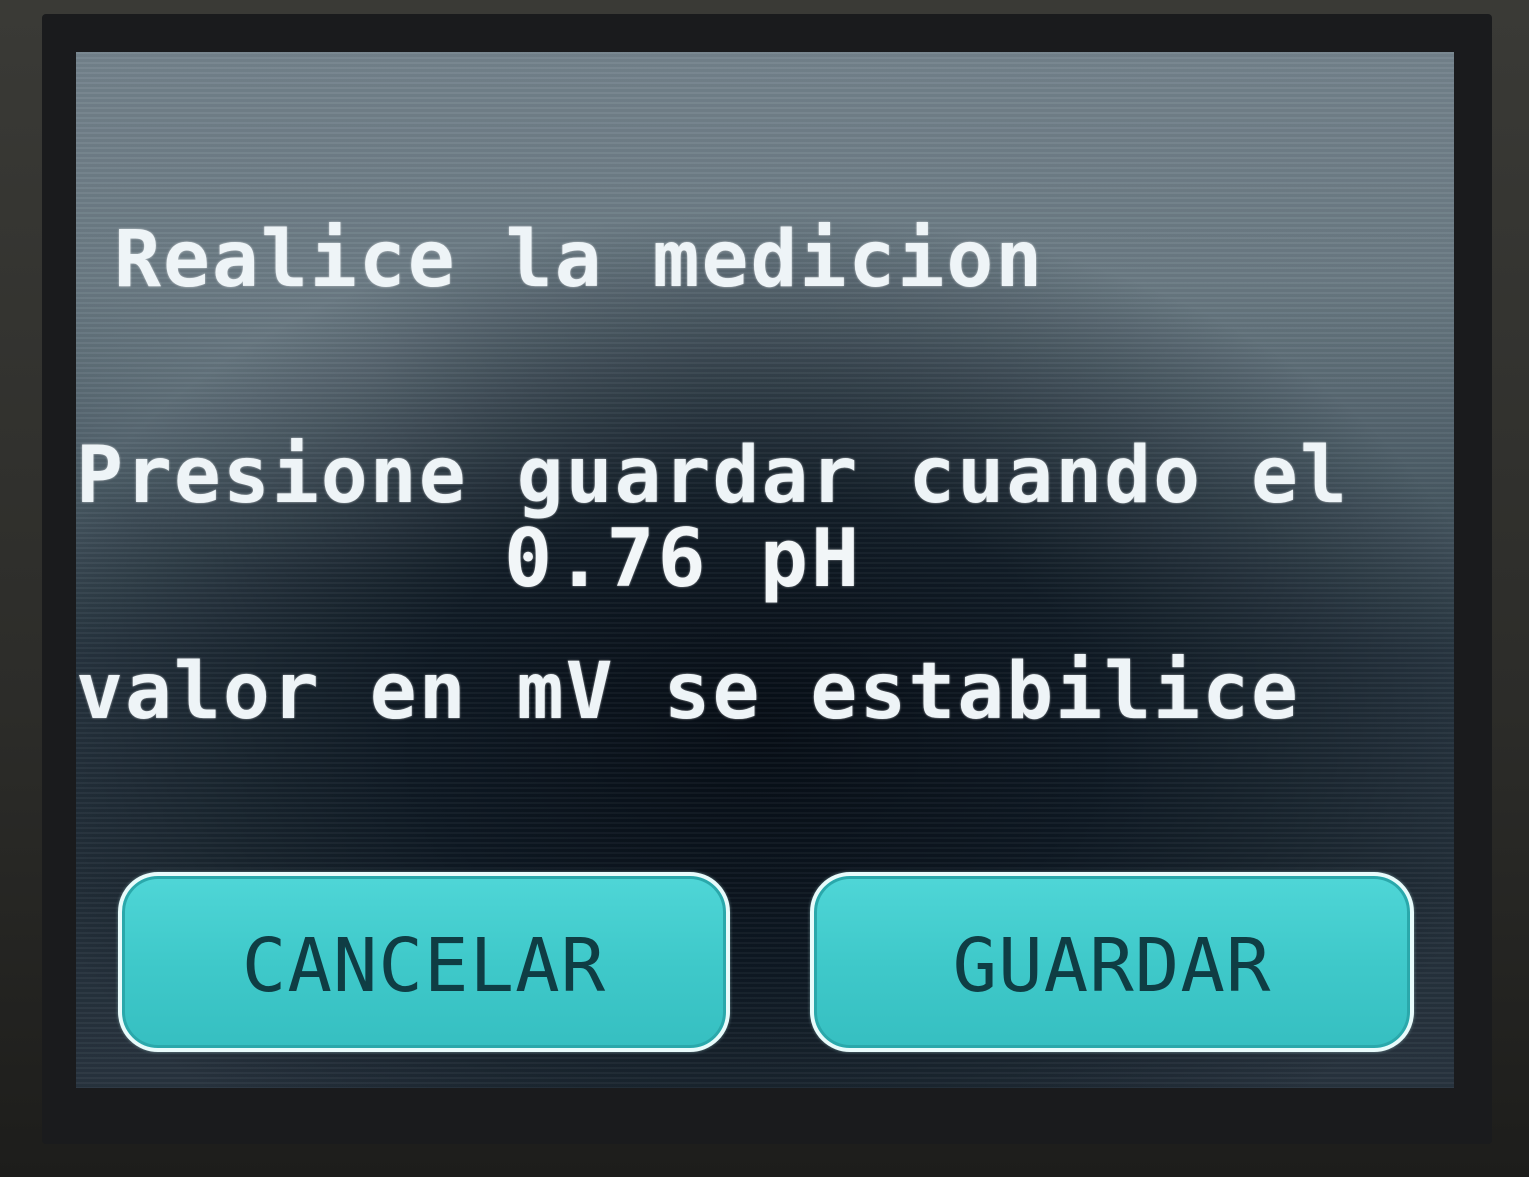 This screenshot has height=1177, width=1529. What do you see at coordinates (712, 476) in the screenshot?
I see `instruction-line-2: Presione guardar cuando el` at bounding box center [712, 476].